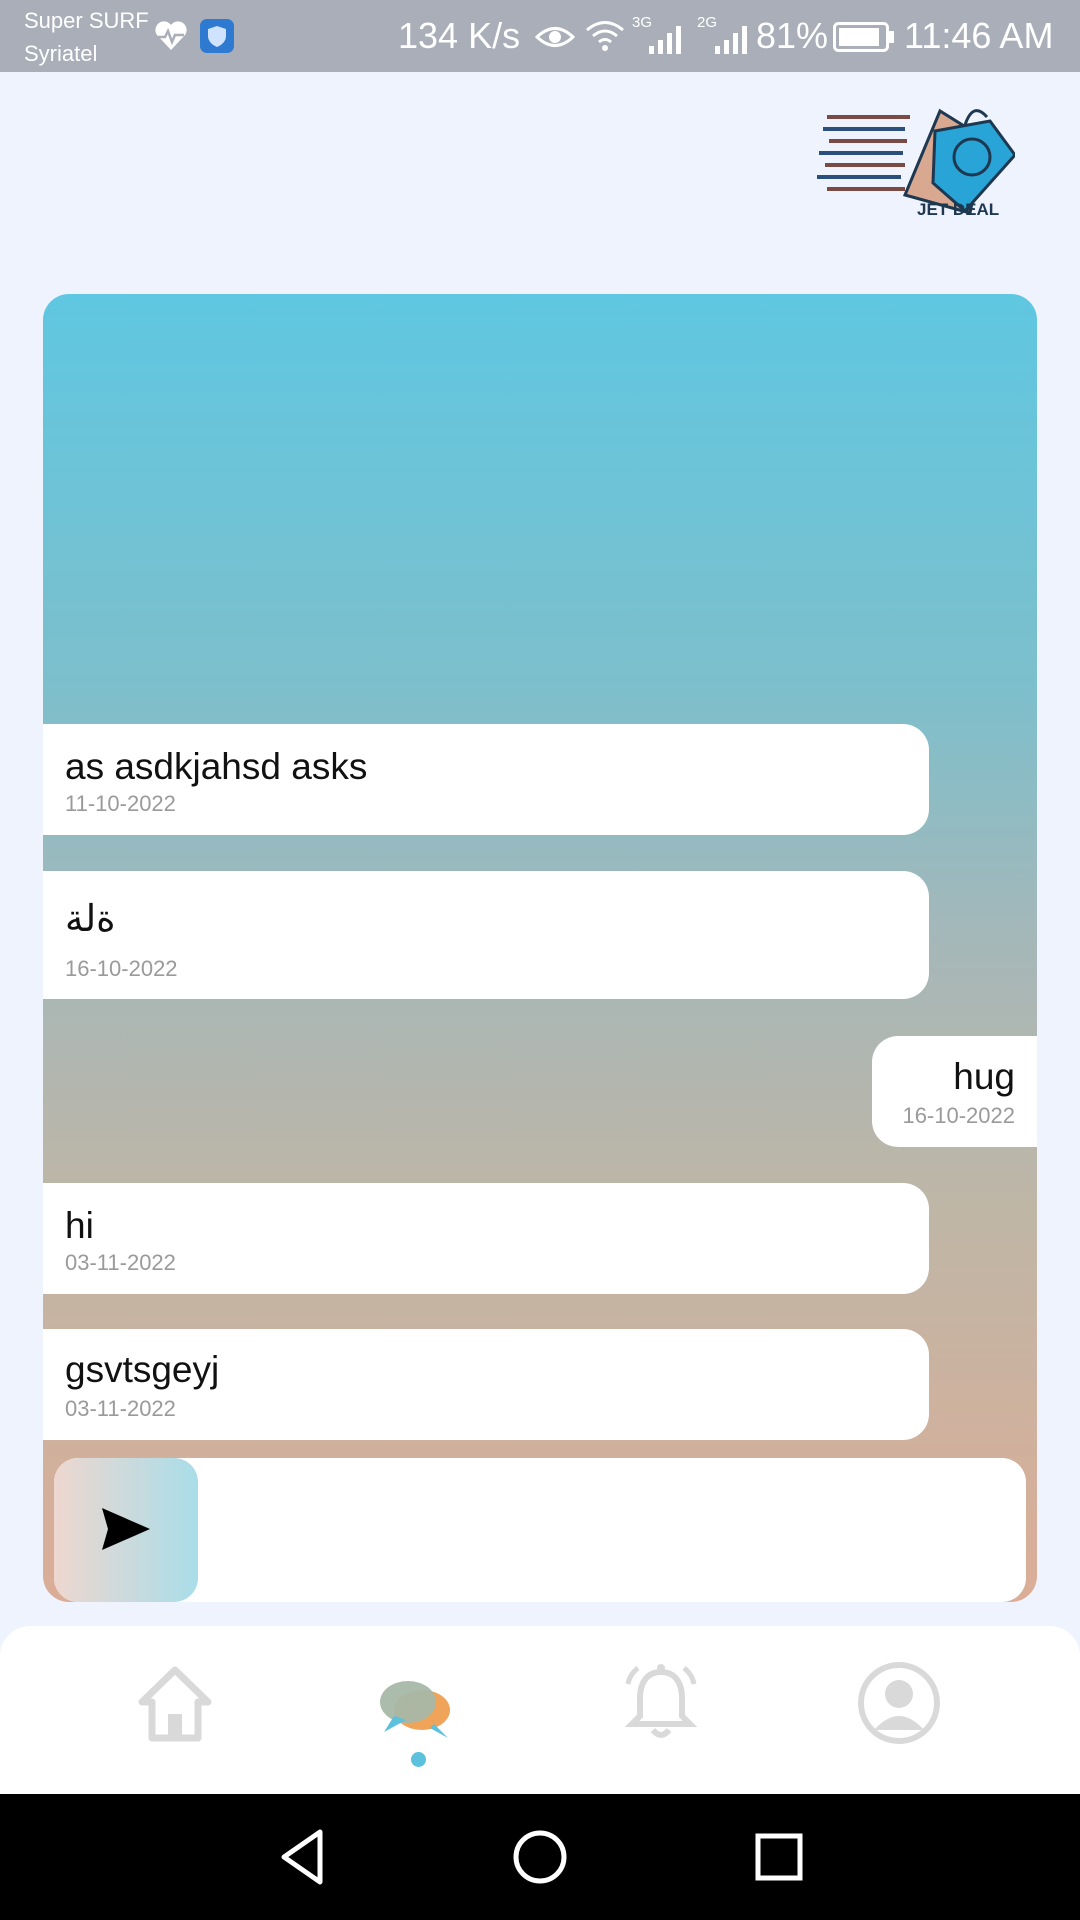 The width and height of the screenshot is (1080, 1920). What do you see at coordinates (486, 1238) in the screenshot?
I see `message-bubble: hi 03-11-2022` at bounding box center [486, 1238].